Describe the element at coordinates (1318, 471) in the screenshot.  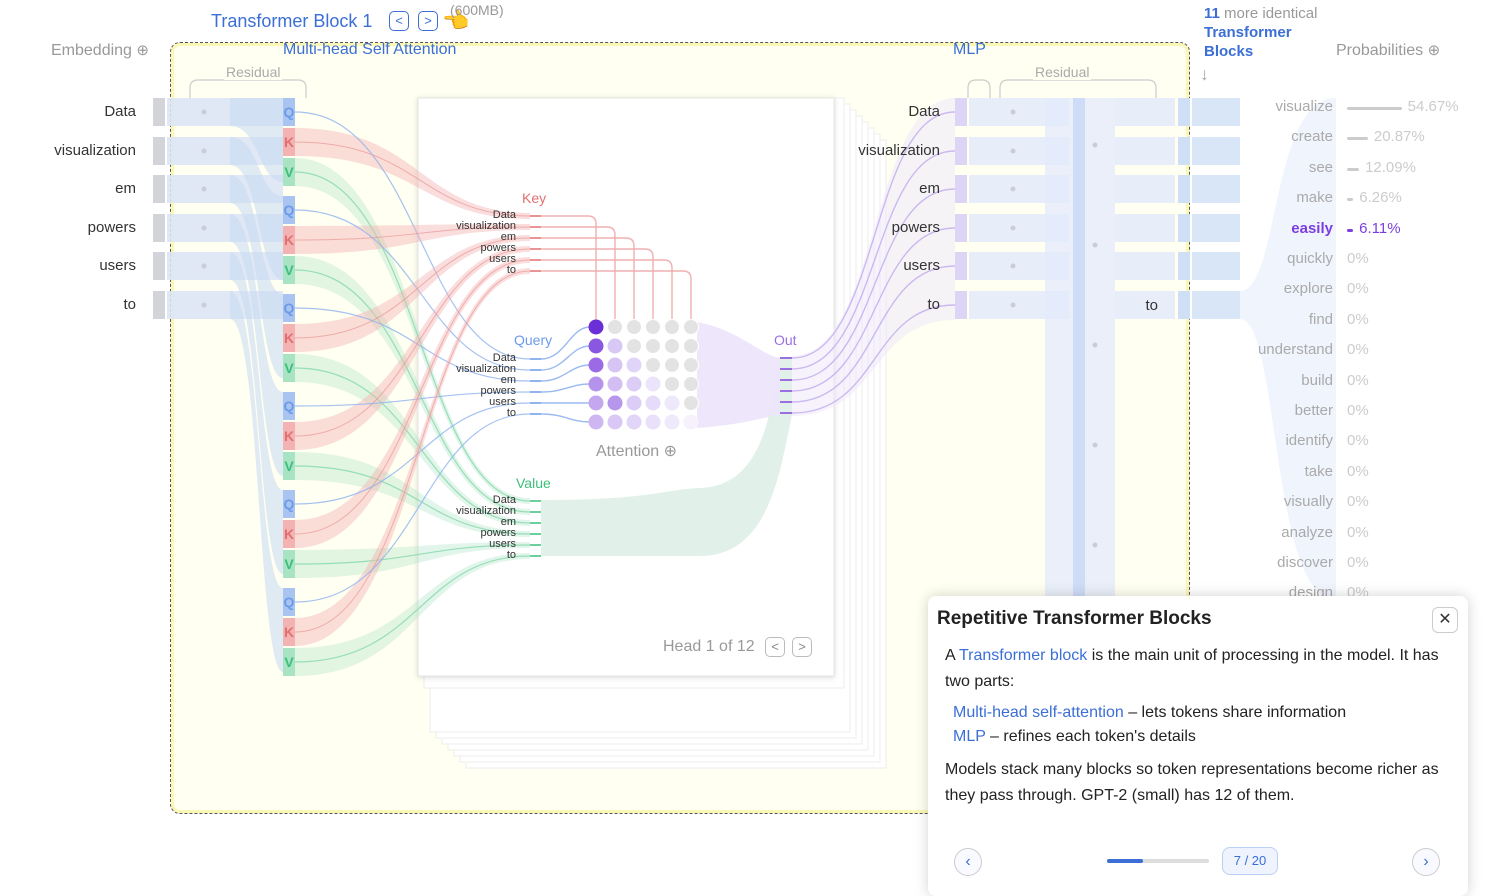
I see `probability-word: take` at that location.